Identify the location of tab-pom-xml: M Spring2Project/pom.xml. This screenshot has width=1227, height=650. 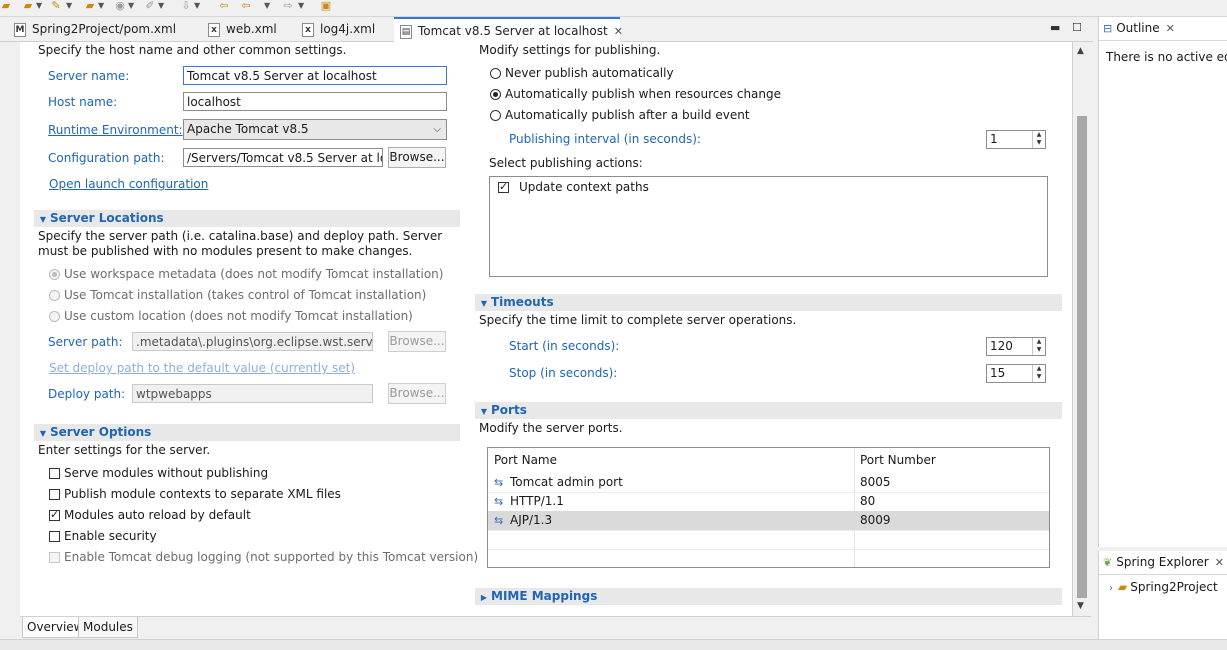
(106, 29).